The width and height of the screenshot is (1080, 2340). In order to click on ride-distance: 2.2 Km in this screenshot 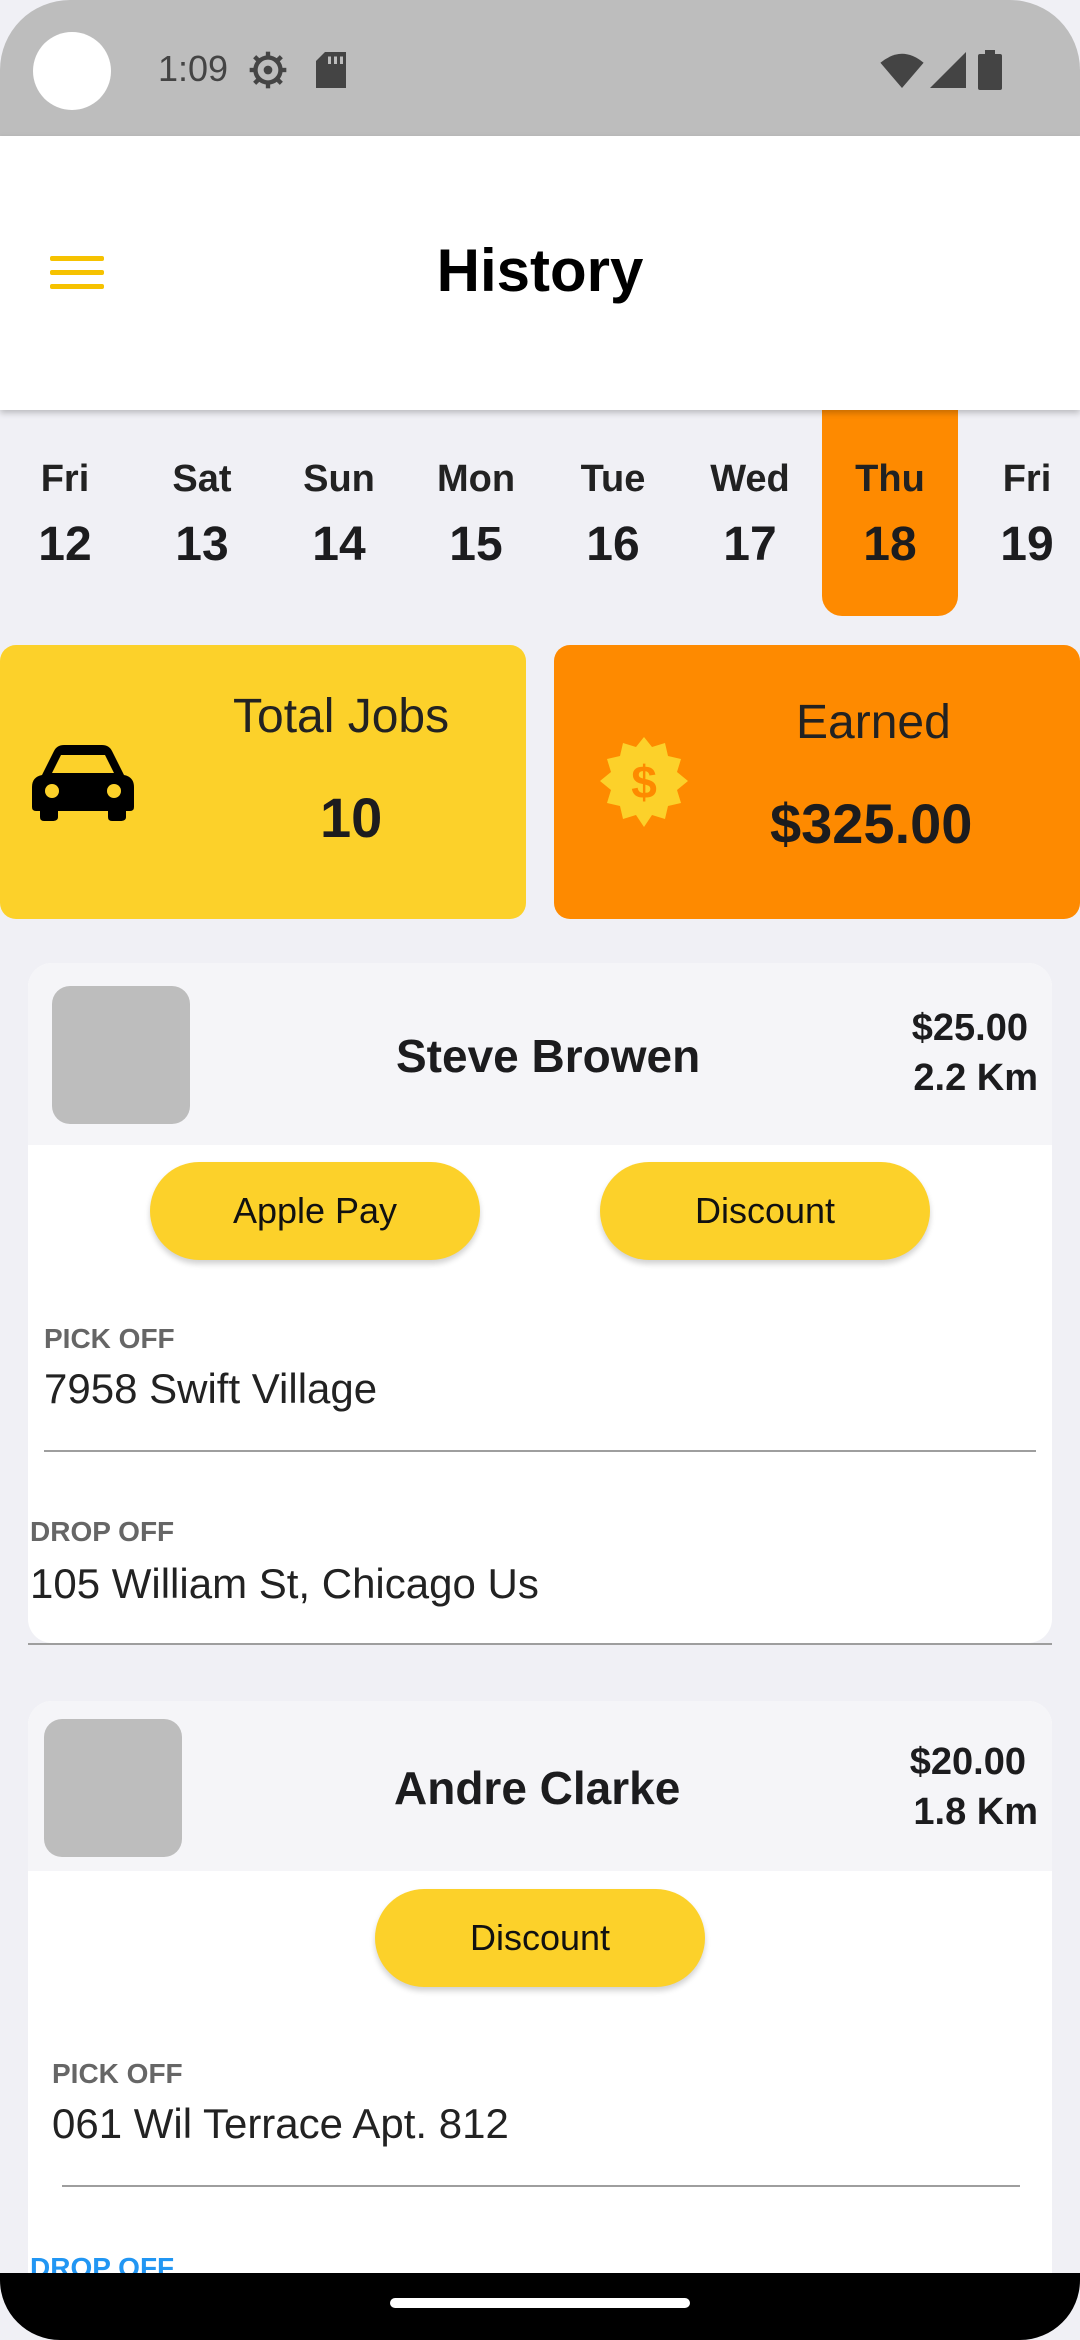, I will do `click(975, 1078)`.